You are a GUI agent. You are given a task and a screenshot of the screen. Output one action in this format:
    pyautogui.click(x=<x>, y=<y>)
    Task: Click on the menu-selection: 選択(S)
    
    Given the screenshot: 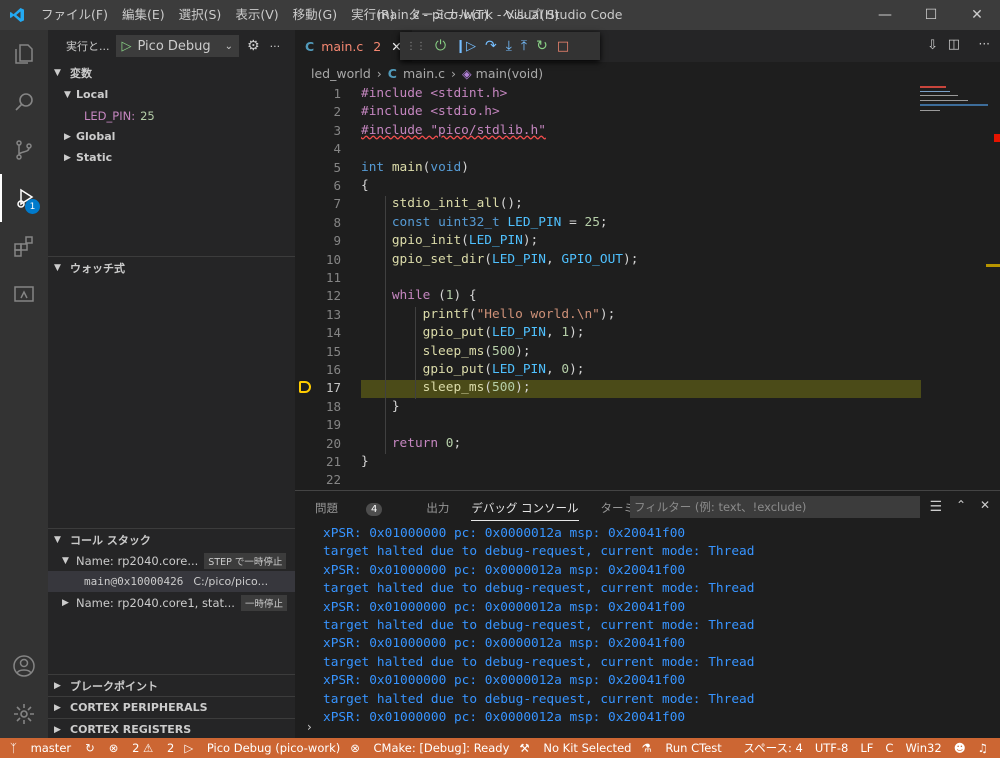 What is the action you would take?
    pyautogui.click(x=200, y=15)
    